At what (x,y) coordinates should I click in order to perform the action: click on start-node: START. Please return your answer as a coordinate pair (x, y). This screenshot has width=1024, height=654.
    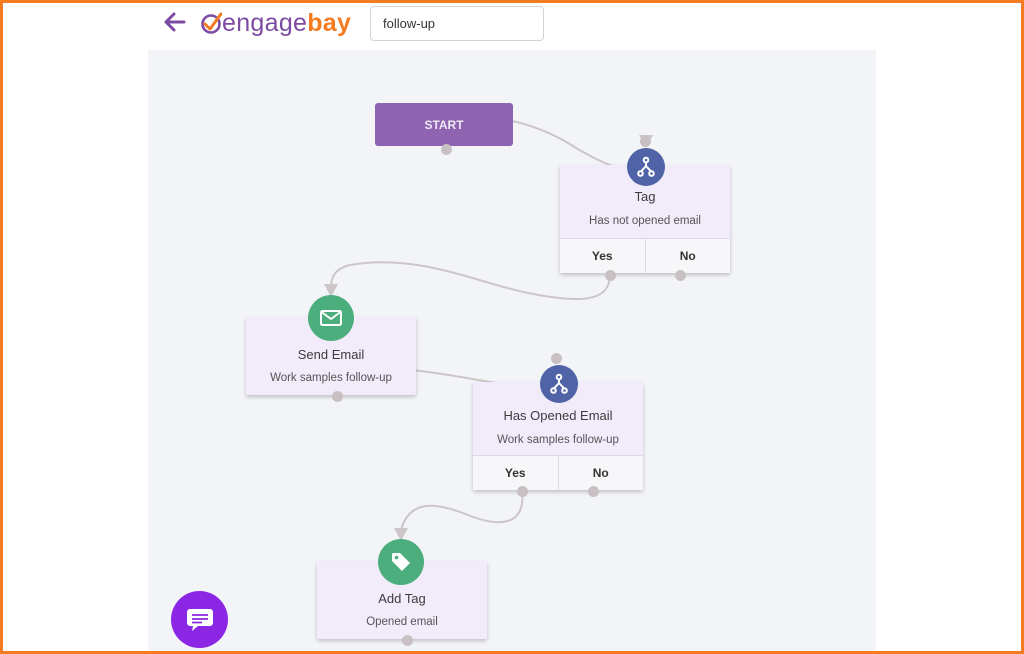
    Looking at the image, I should click on (444, 124).